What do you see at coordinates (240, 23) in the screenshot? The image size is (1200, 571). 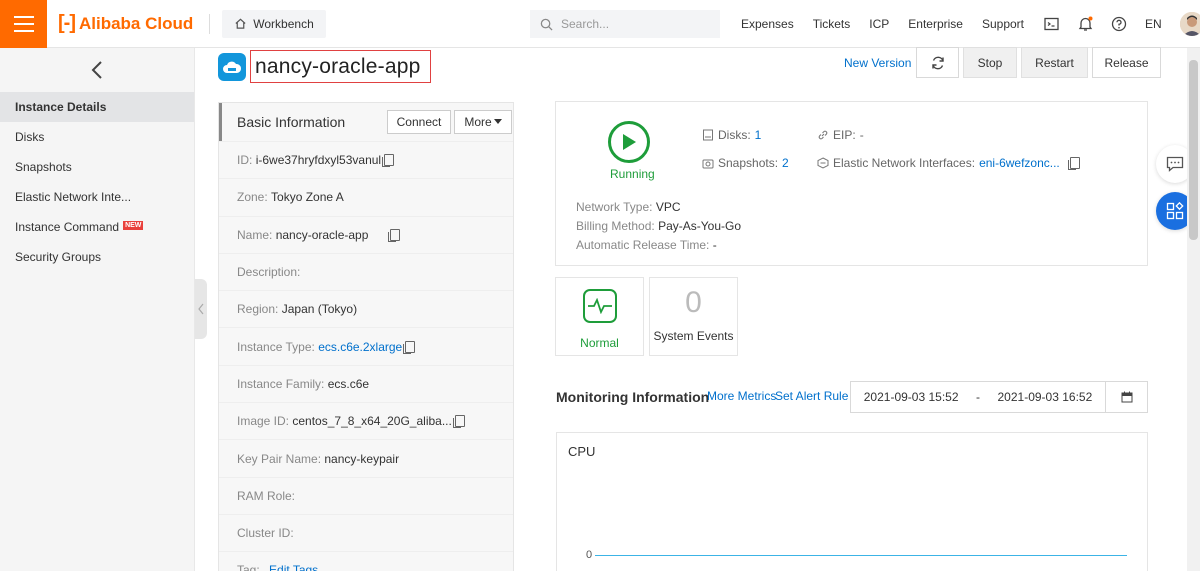 I see `home-icon` at bounding box center [240, 23].